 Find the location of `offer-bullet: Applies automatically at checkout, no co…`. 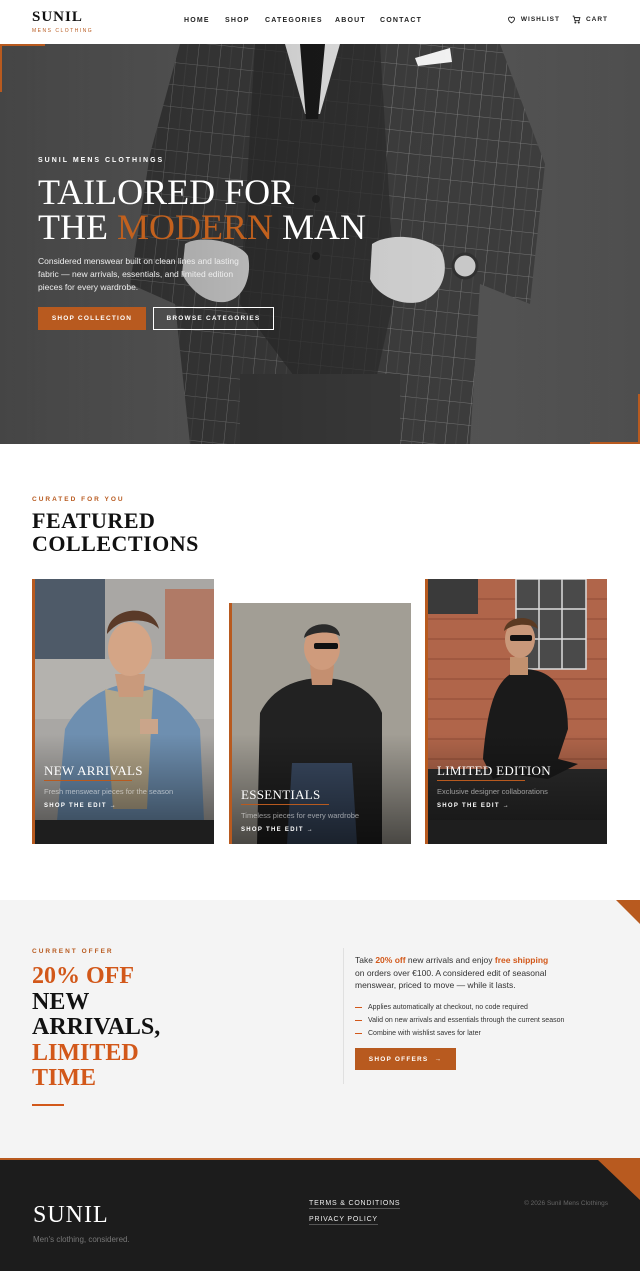

offer-bullet: Applies automatically at checkout, no co… is located at coordinates (459, 1007).